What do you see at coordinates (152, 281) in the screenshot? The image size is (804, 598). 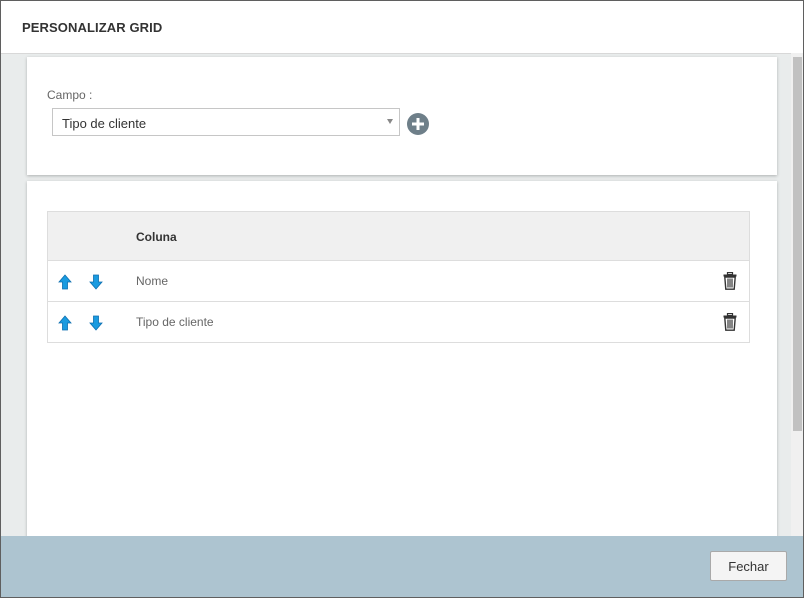 I see `row-label: Nome` at bounding box center [152, 281].